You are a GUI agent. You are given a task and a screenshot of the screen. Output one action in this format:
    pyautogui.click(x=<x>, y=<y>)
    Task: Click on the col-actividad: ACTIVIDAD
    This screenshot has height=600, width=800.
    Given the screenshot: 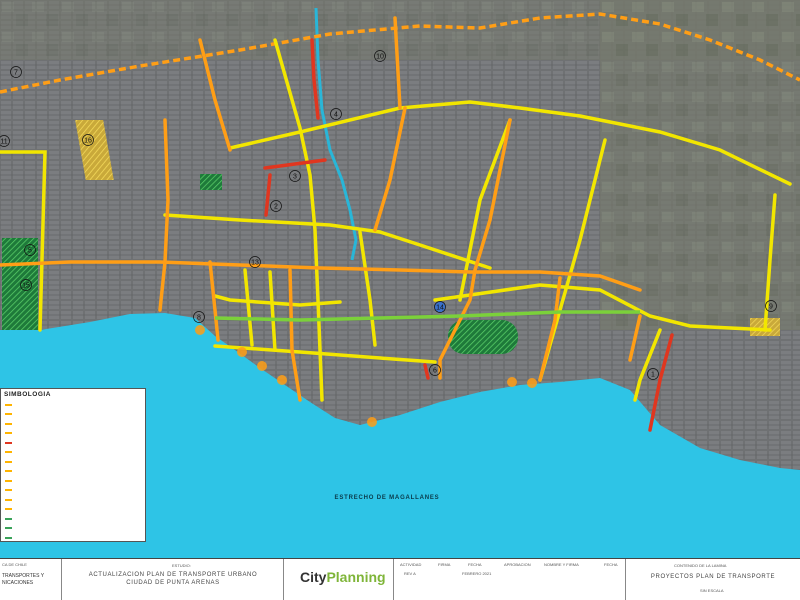 What is the action you would take?
    pyautogui.click(x=411, y=564)
    